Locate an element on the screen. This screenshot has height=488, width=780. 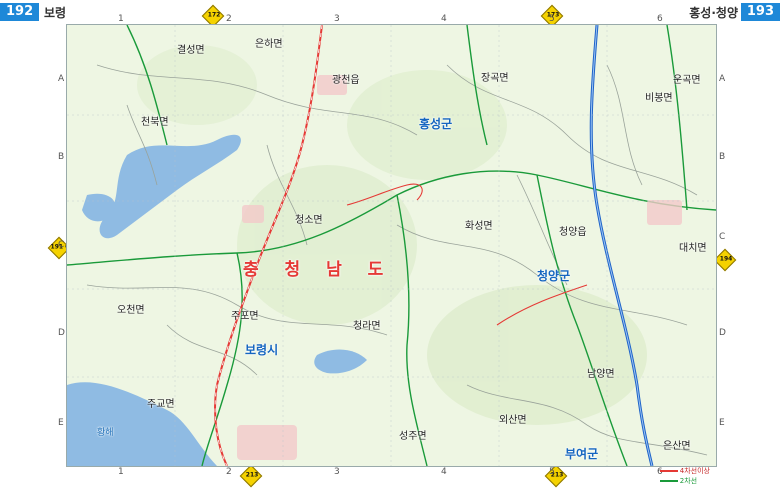
grid-bottom-2: 2 is located at coordinates (229, 472).